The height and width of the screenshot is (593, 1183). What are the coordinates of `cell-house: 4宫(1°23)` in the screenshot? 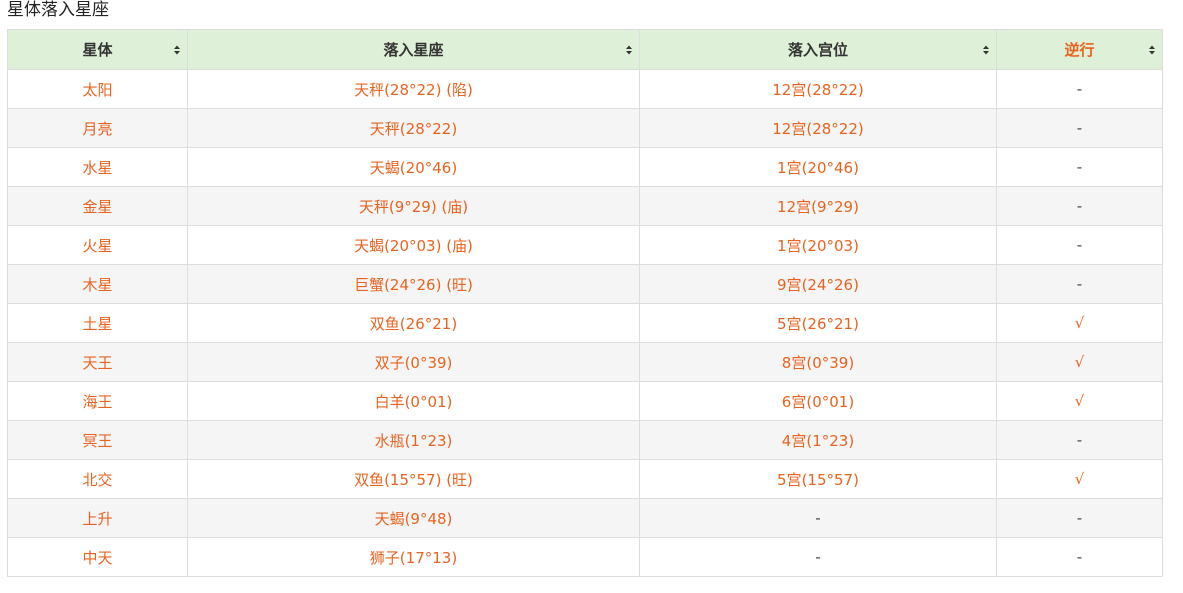 It's located at (818, 440).